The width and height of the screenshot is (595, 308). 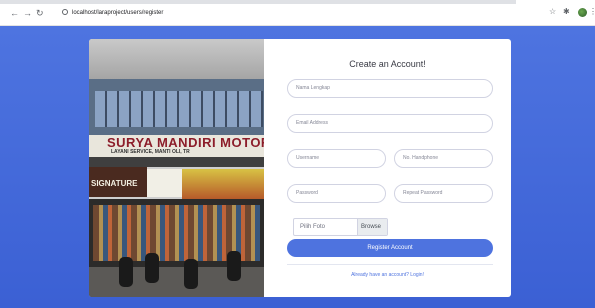 What do you see at coordinates (65, 12) in the screenshot?
I see `site-info-icon` at bounding box center [65, 12].